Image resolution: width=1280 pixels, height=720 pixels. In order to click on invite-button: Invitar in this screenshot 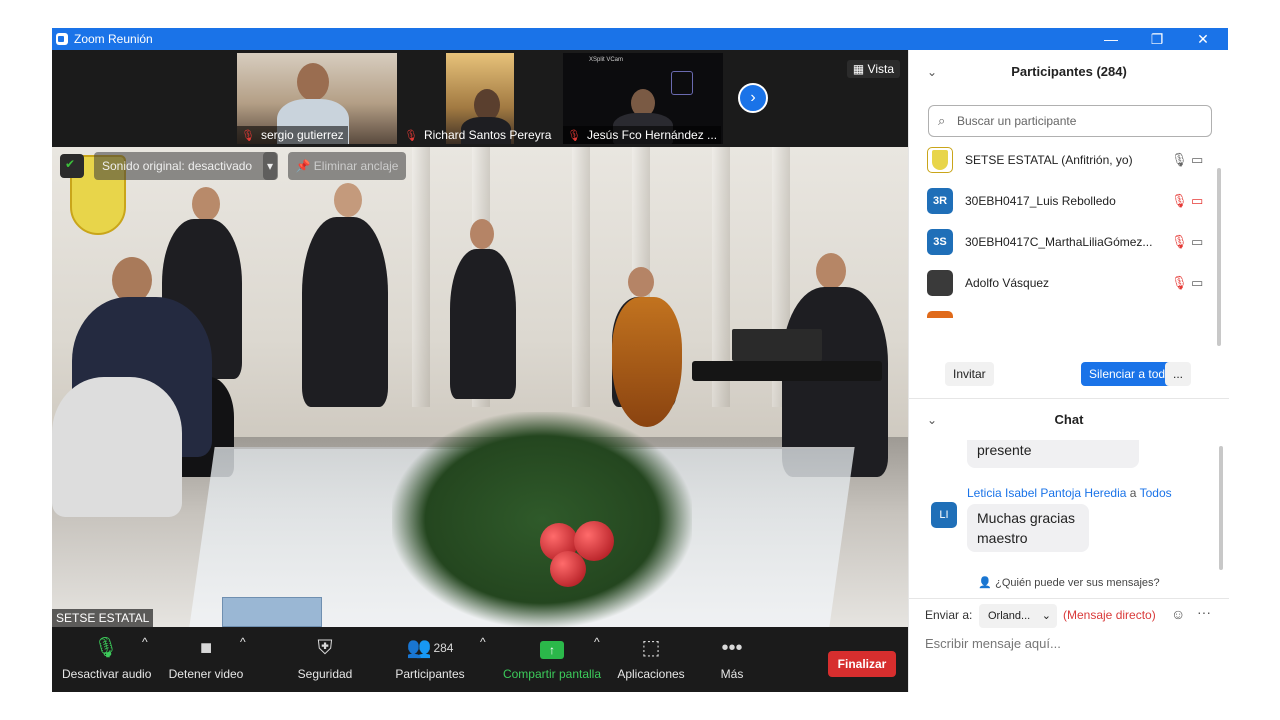, I will do `click(969, 374)`.